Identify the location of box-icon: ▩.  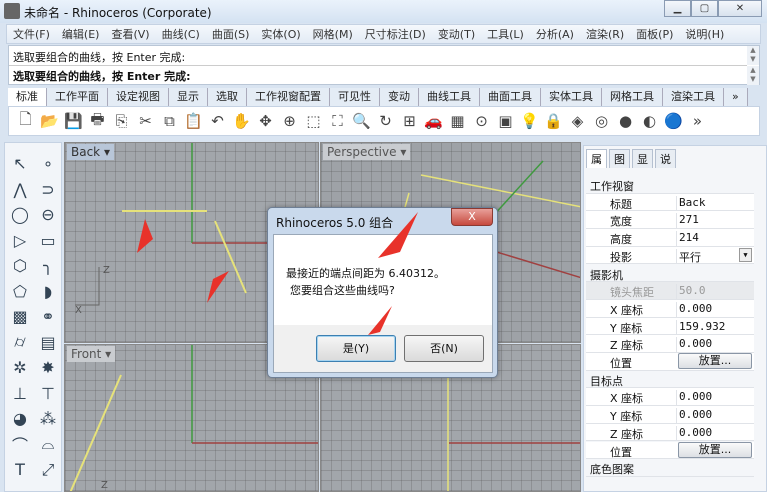
(20, 317).